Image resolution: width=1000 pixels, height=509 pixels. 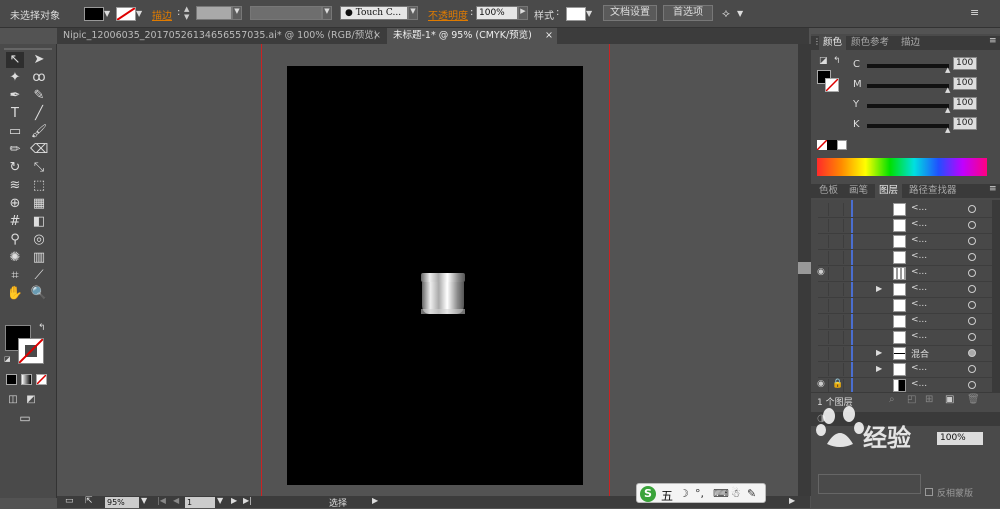 I want to click on vertical-scrollbar, so click(x=804, y=270).